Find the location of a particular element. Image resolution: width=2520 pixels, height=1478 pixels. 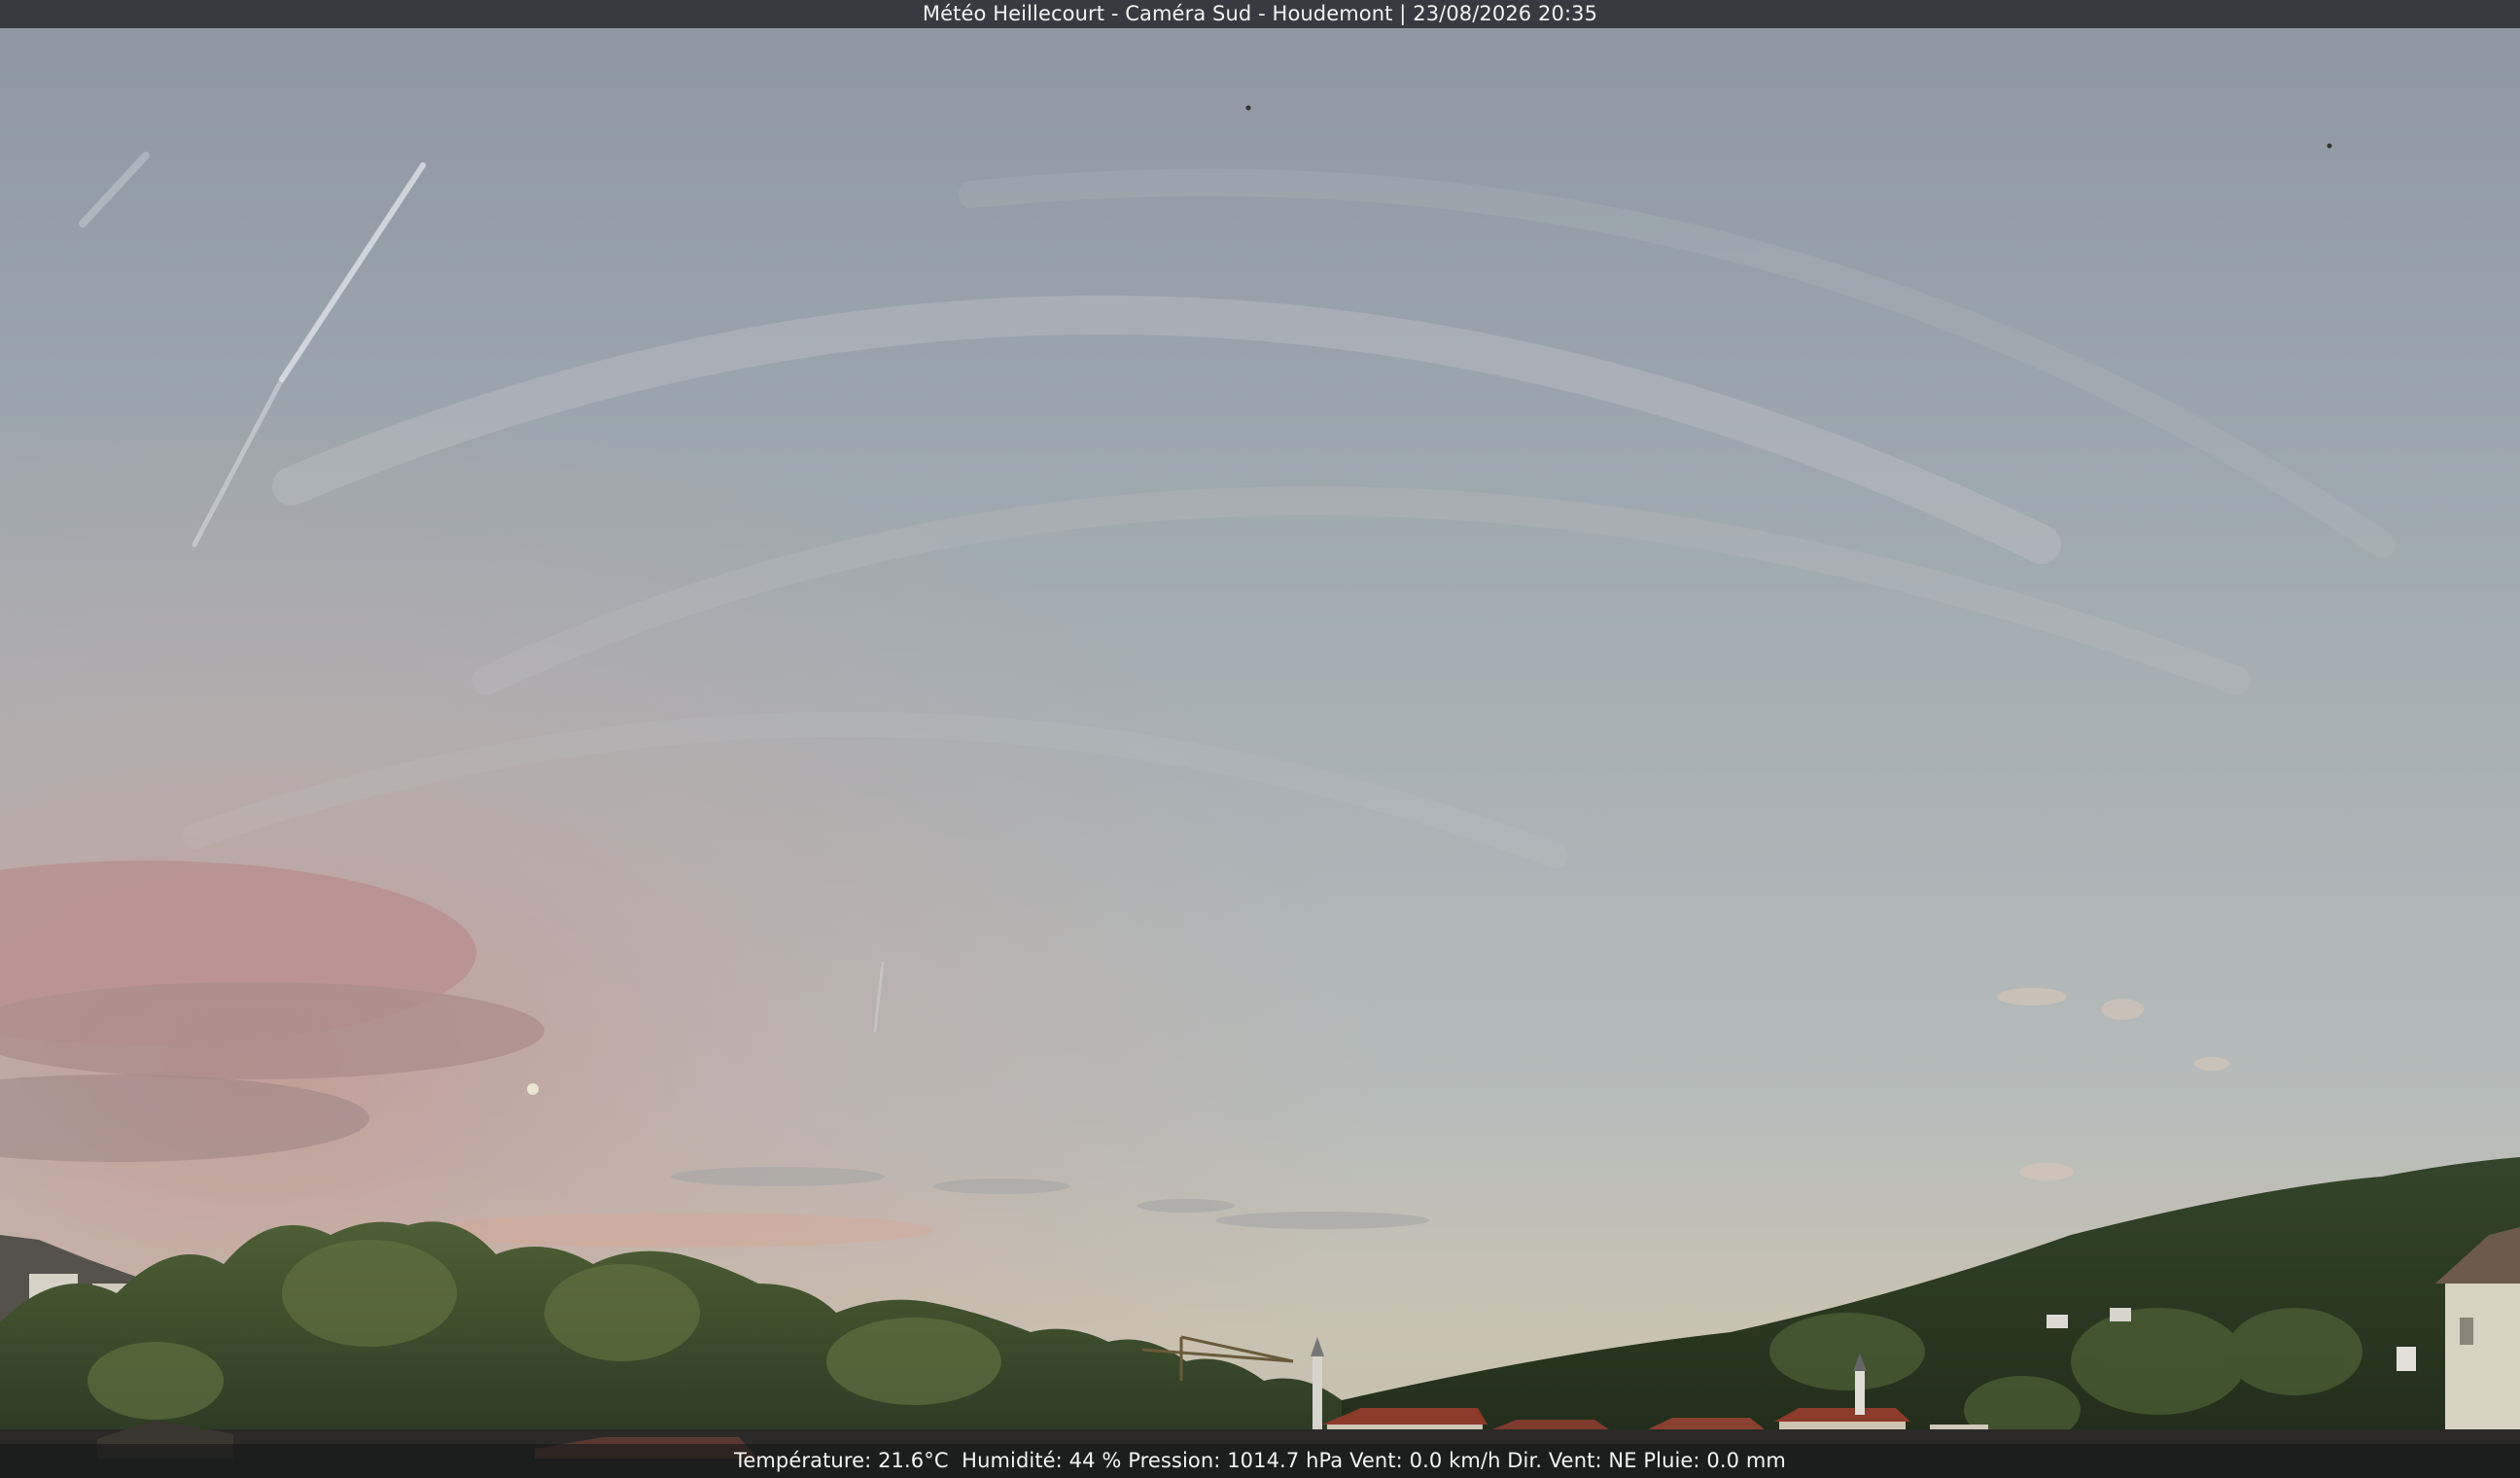

wind-label: Vent: is located at coordinates (1376, 1460).